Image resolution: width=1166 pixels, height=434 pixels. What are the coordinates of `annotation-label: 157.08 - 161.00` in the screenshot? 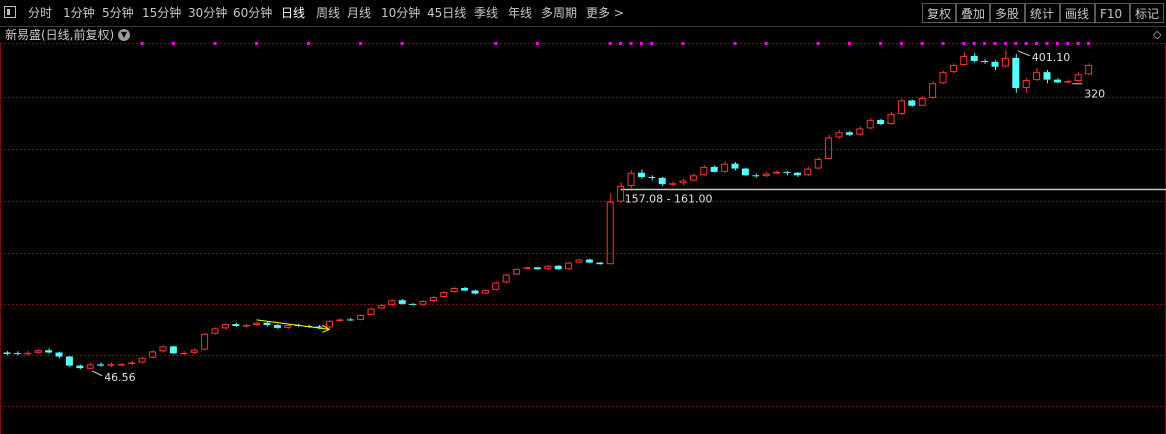 It's located at (669, 199).